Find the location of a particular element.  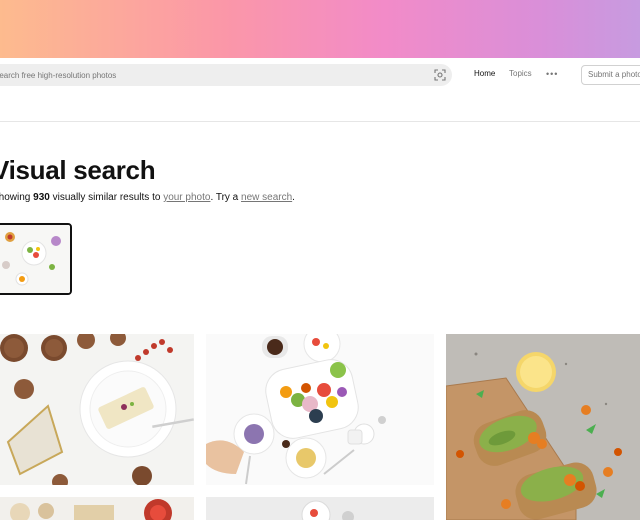

result-photo-breakfast-table is located at coordinates (320, 409).